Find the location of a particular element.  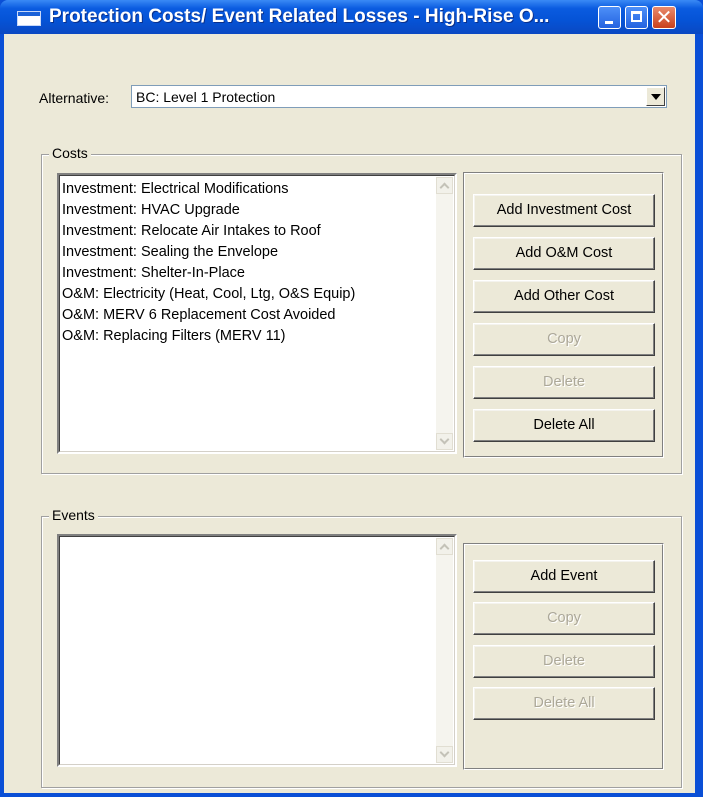

add-other-cost-button: Add Other Cost is located at coordinates (564, 296).